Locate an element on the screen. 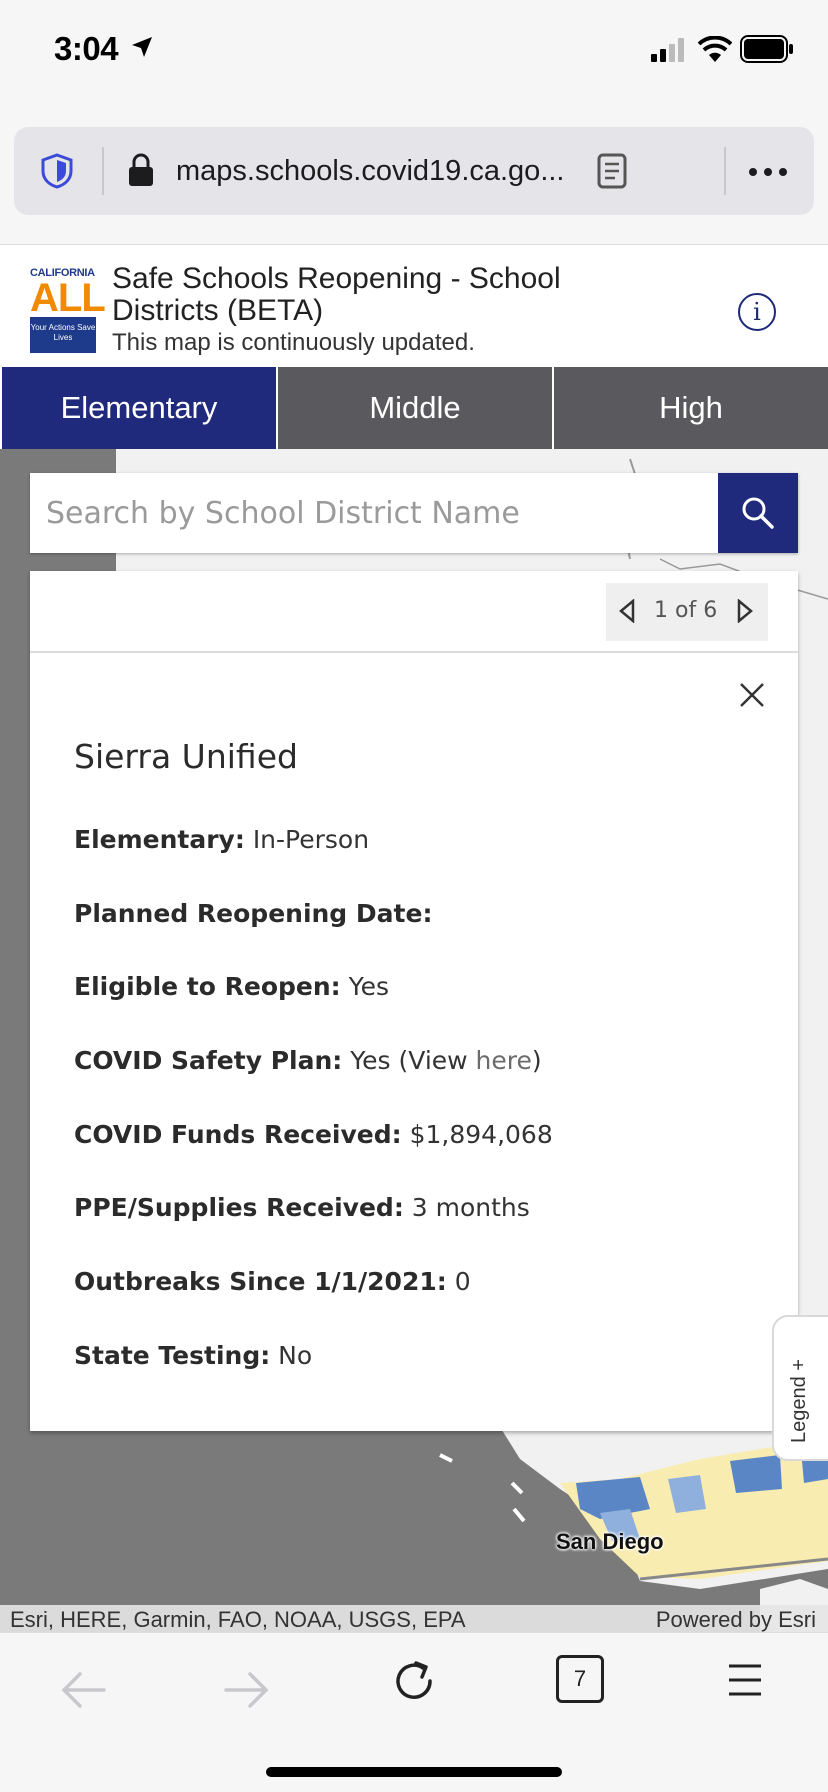 The image size is (828, 1792). field-covid-funds: COVID Funds Received: $1,894,068 is located at coordinates (313, 1134).